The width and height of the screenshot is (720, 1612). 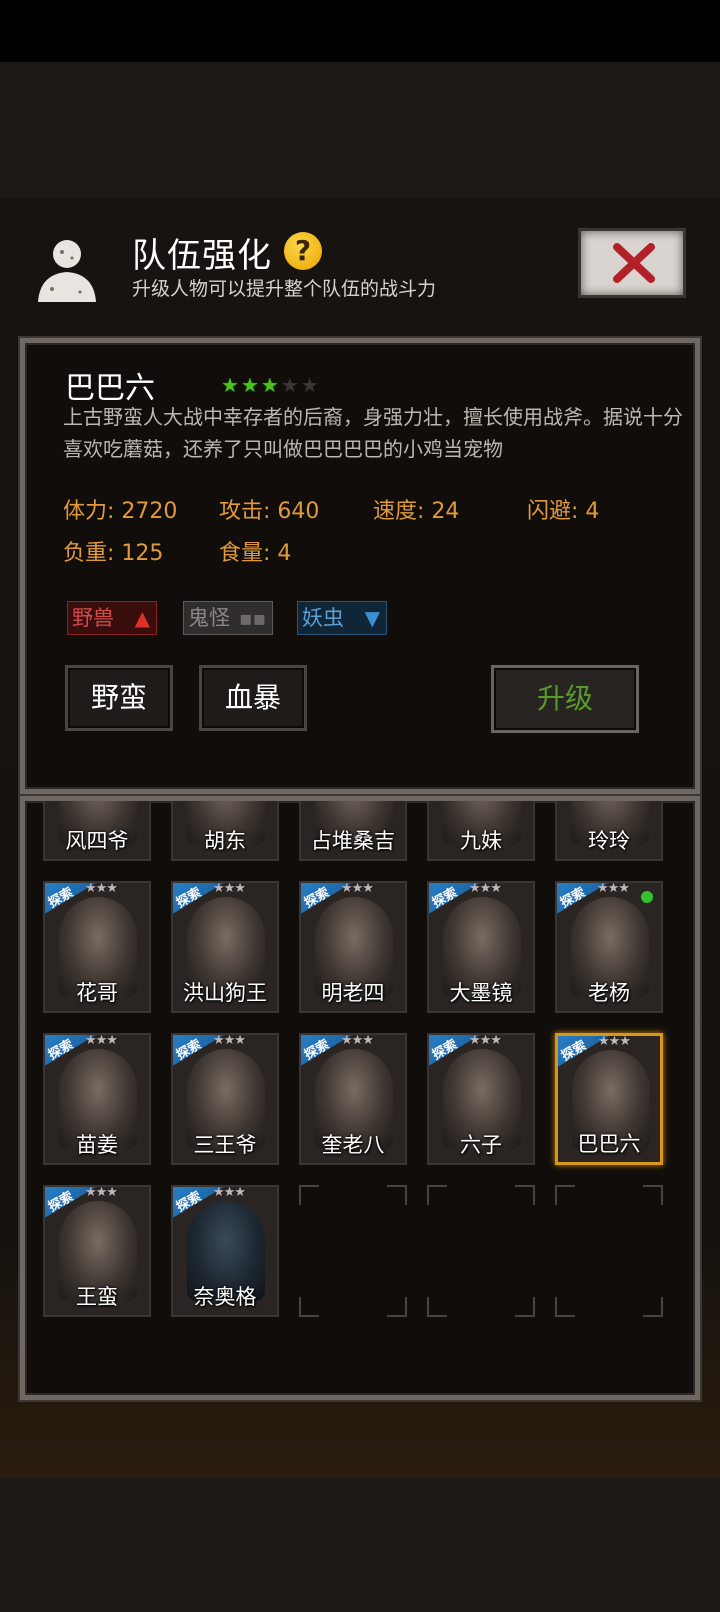 I want to click on character-name: 老杨, so click(x=609, y=993).